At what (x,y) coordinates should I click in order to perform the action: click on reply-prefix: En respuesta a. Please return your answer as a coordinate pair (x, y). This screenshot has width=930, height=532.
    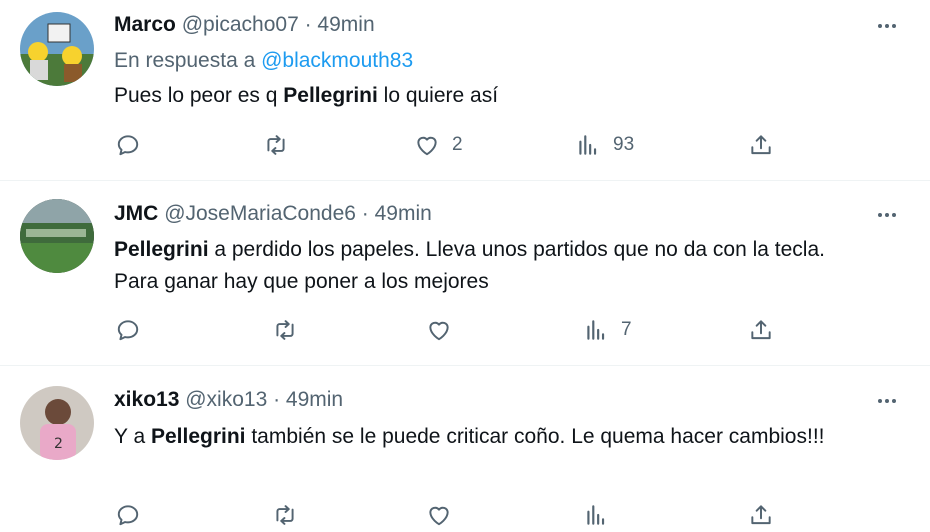
    Looking at the image, I should click on (188, 60).